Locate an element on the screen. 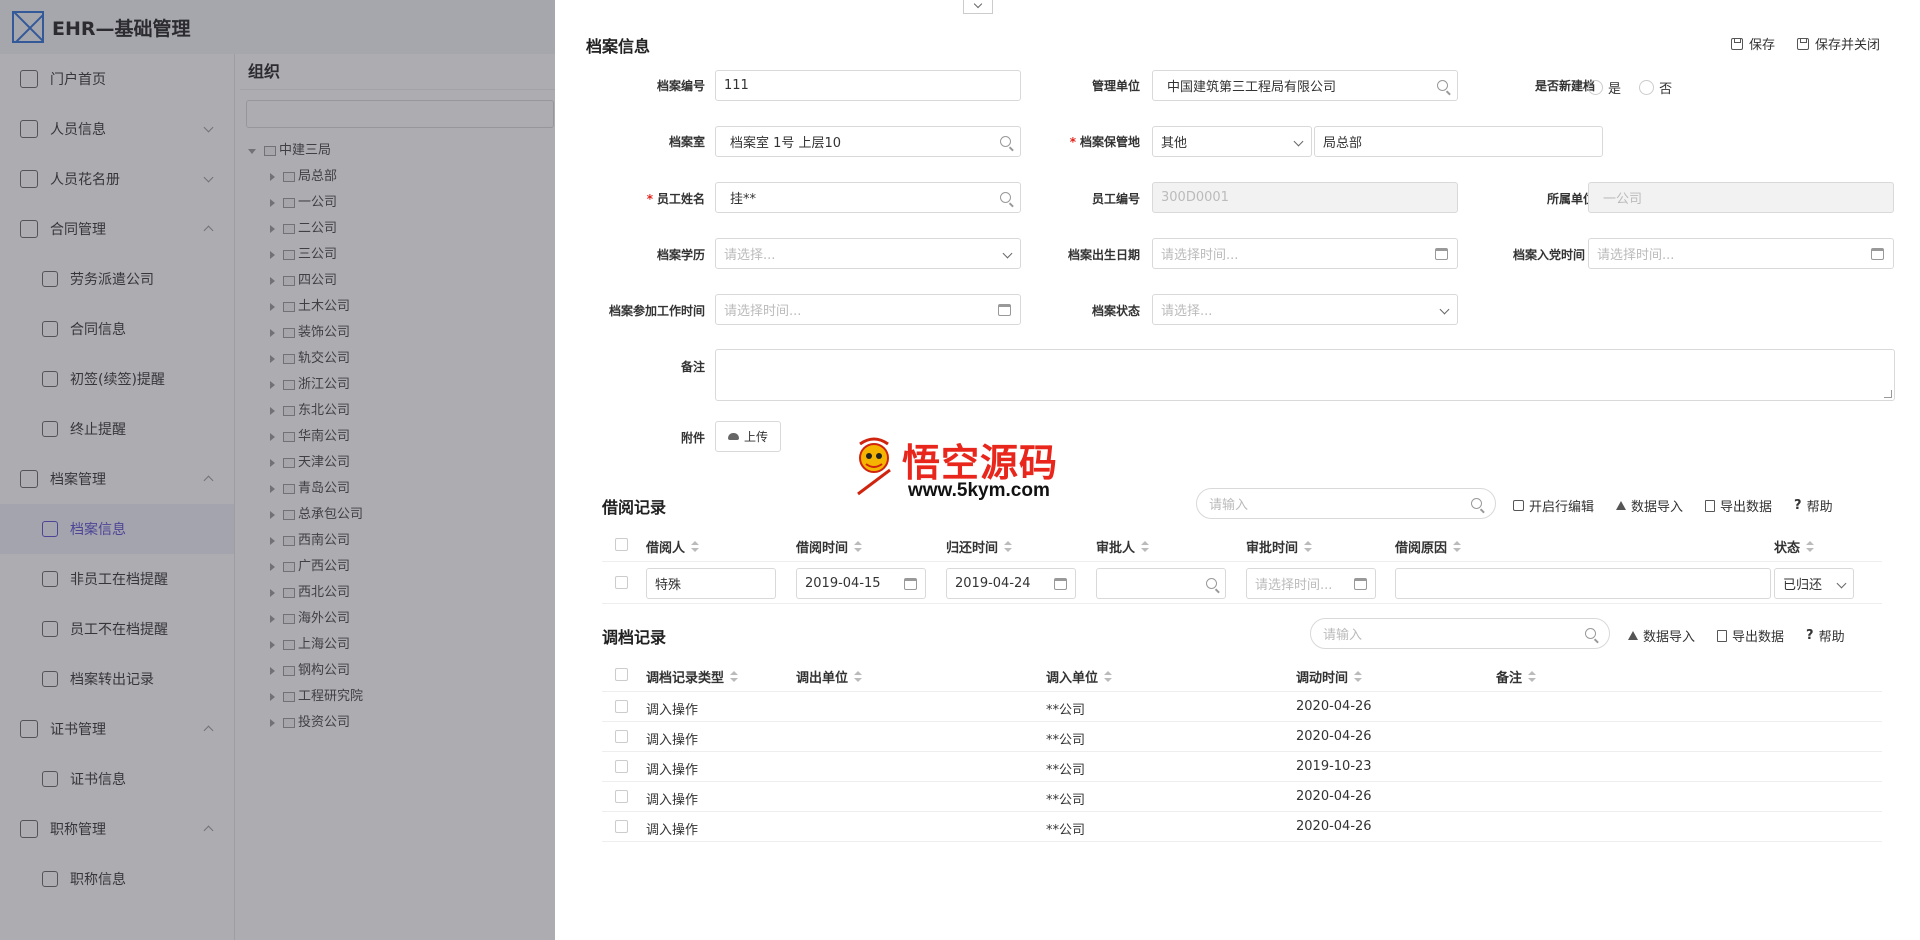 The image size is (1920, 940). archive-room-label: 档案室 is located at coordinates (686, 142).